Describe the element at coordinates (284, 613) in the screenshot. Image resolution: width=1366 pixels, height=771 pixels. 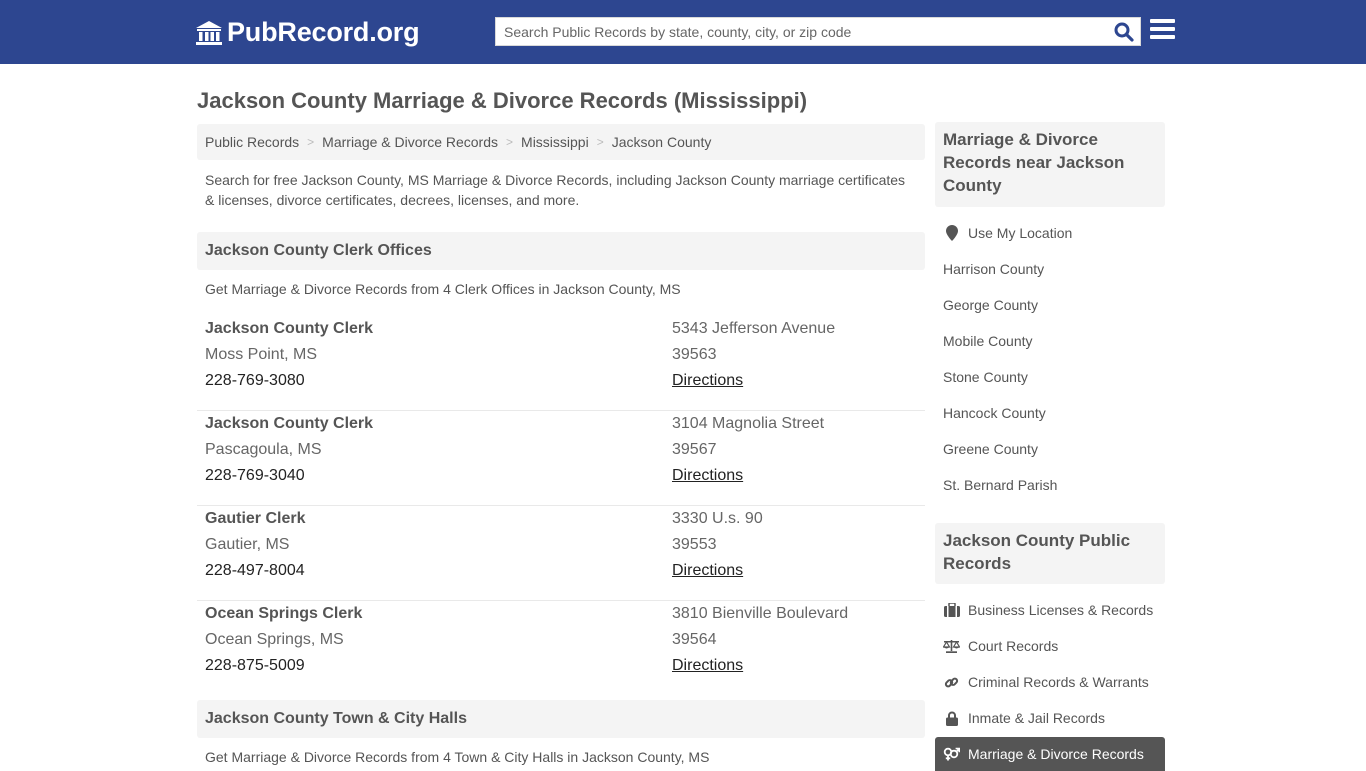
I see `office-name: Ocean Springs Clerk` at that location.